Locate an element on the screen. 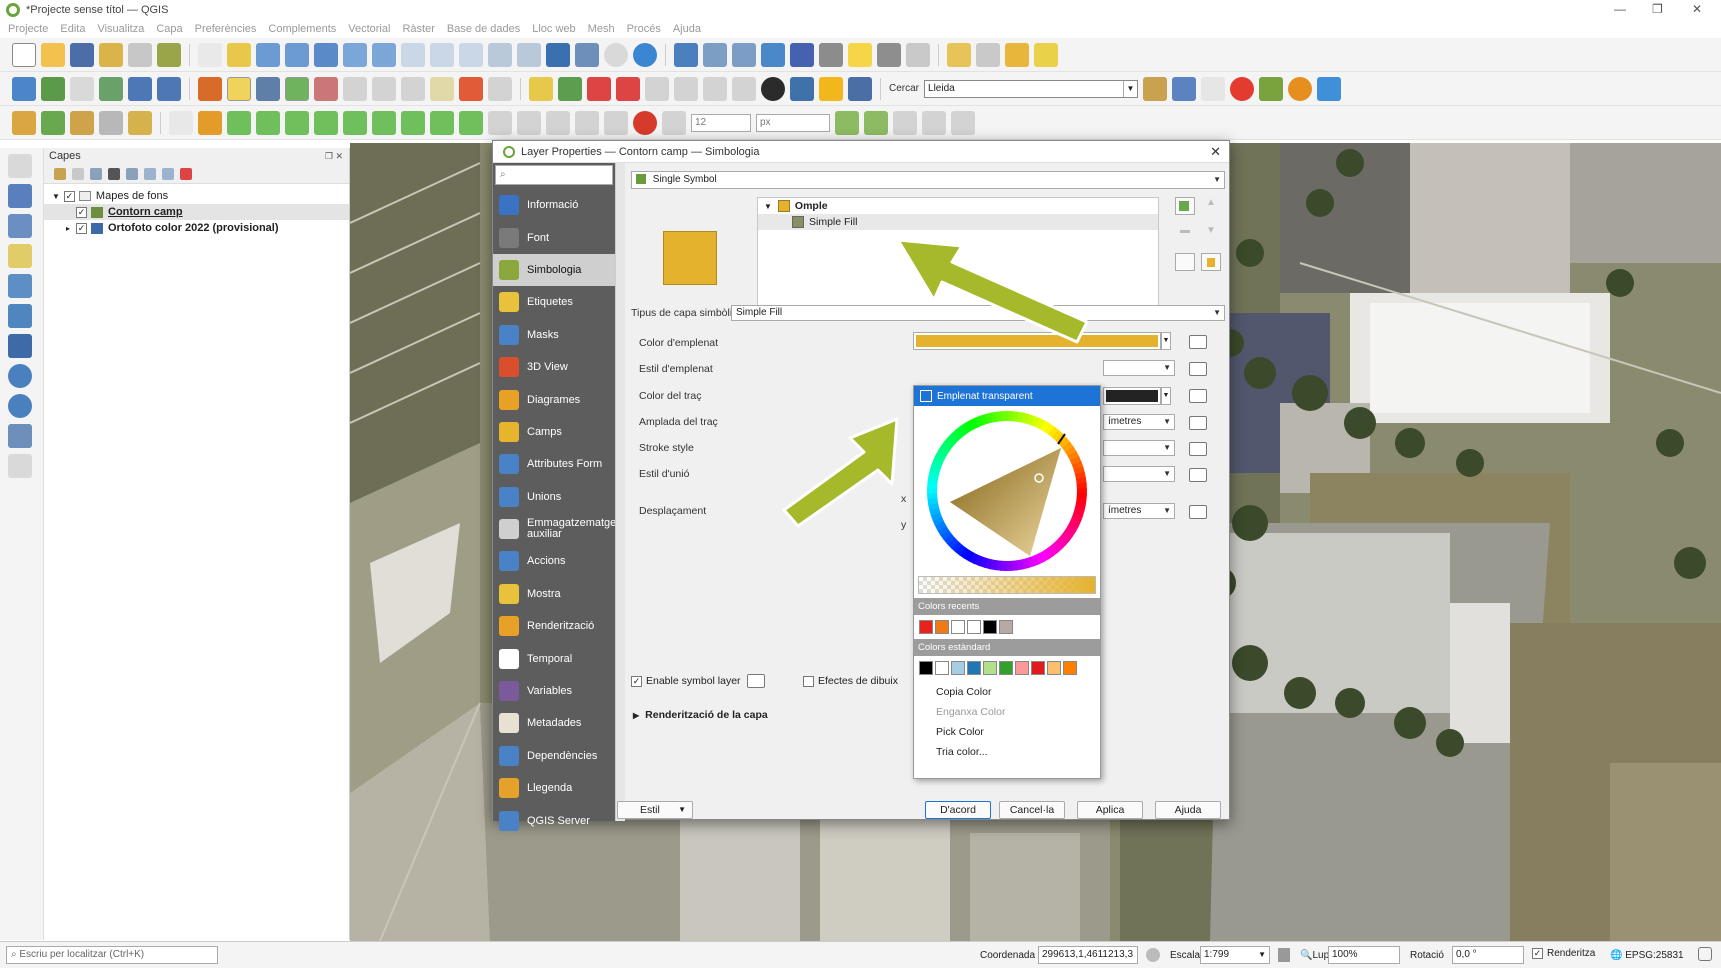  merge-attributes-icon is located at coordinates (326, 122).